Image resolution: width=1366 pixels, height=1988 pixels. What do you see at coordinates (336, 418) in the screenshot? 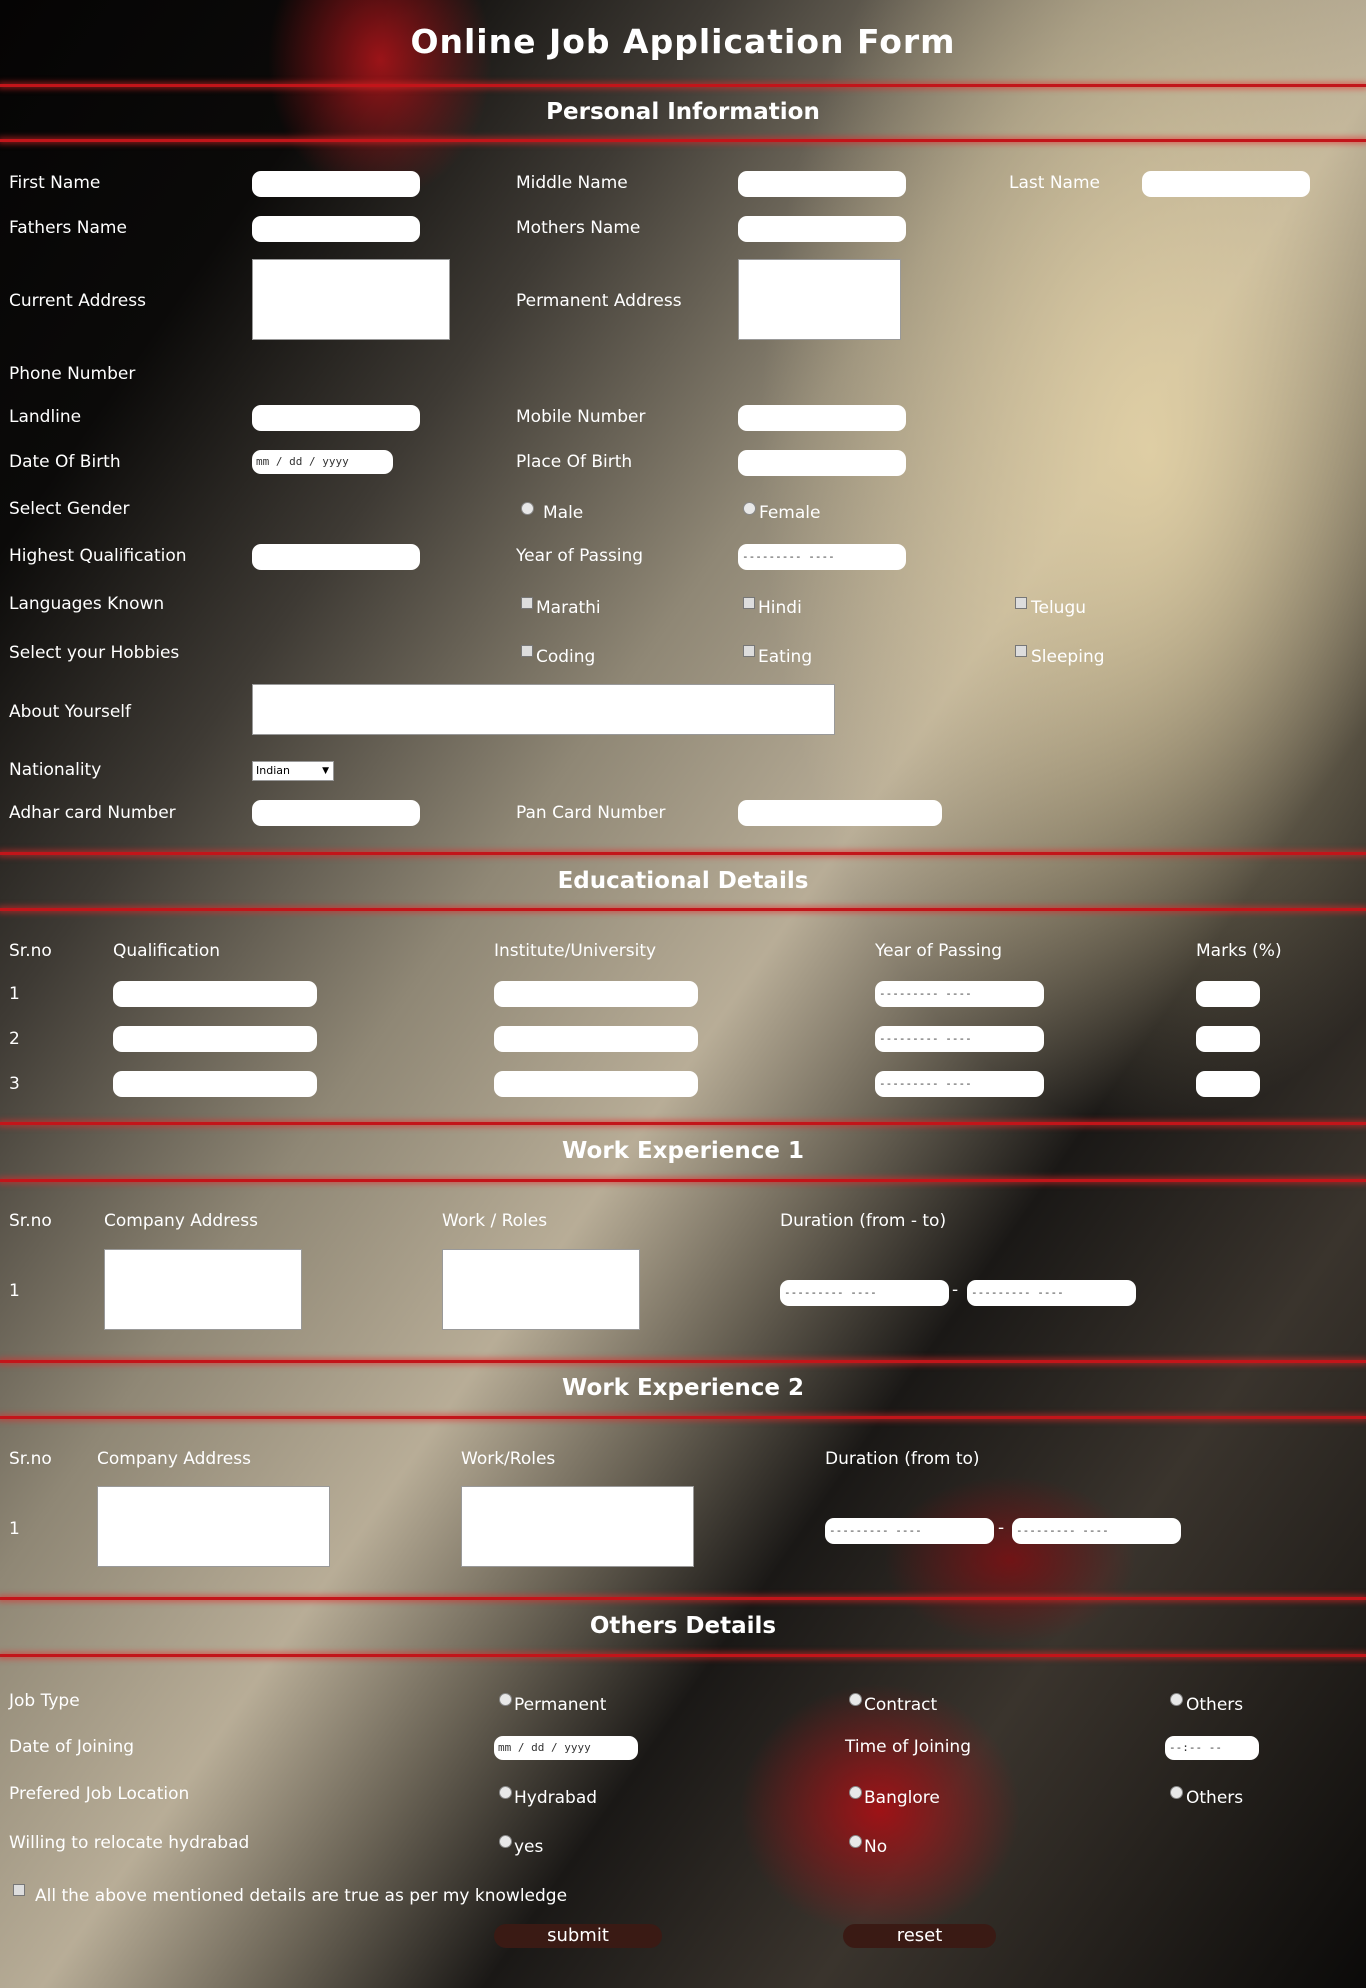
I see `landline-input` at bounding box center [336, 418].